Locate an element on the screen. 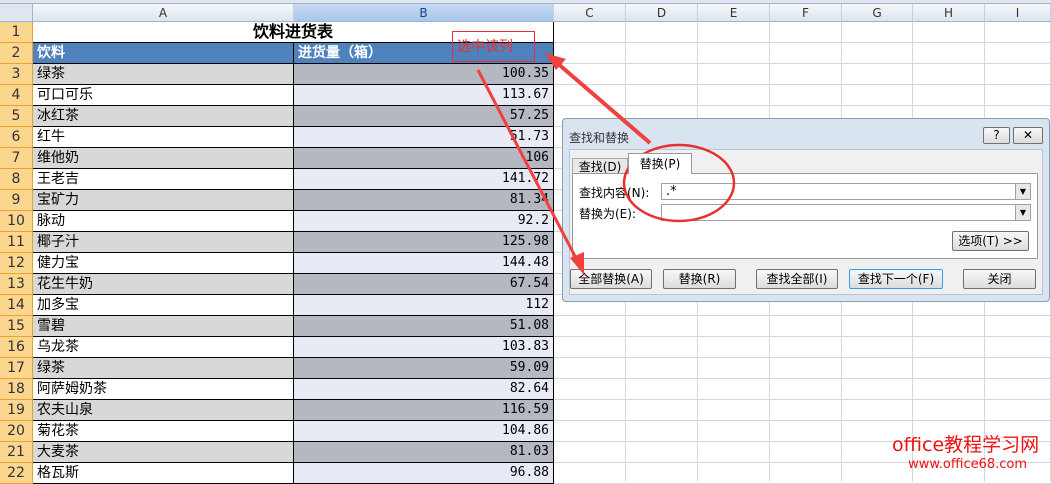 Image resolution: width=1051 pixels, height=484 pixels. arrow-to-column is located at coordinates (603, 102).